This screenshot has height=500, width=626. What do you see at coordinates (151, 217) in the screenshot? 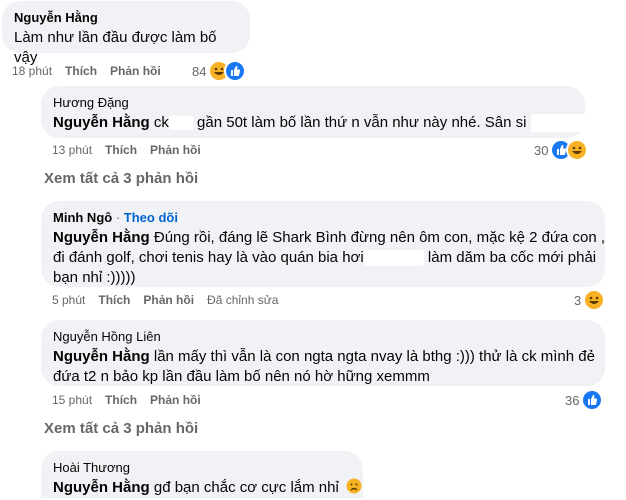
I see `follow-button: Theo dõi` at bounding box center [151, 217].